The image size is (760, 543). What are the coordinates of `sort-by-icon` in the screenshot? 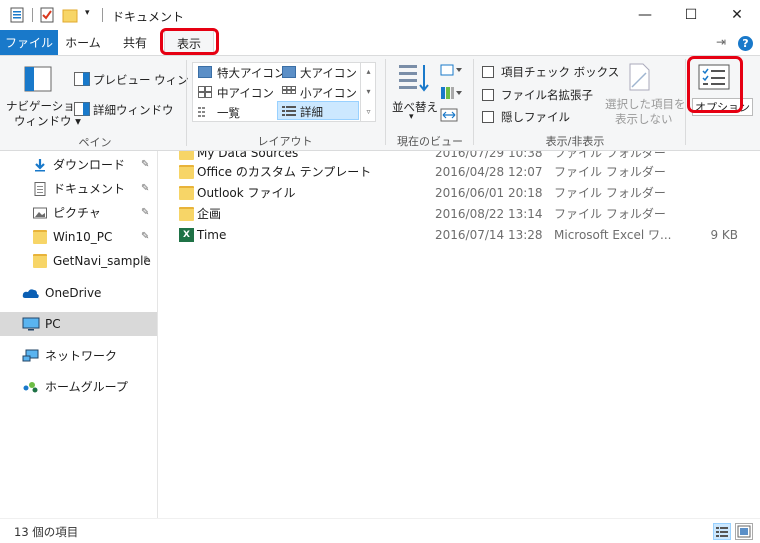 It's located at (414, 78).